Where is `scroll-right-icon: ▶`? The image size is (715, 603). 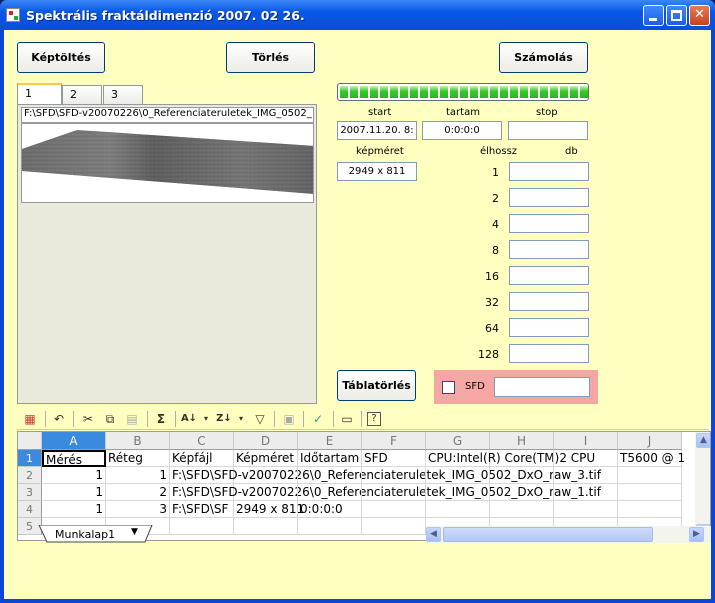 scroll-right-icon: ▶ is located at coordinates (696, 534).